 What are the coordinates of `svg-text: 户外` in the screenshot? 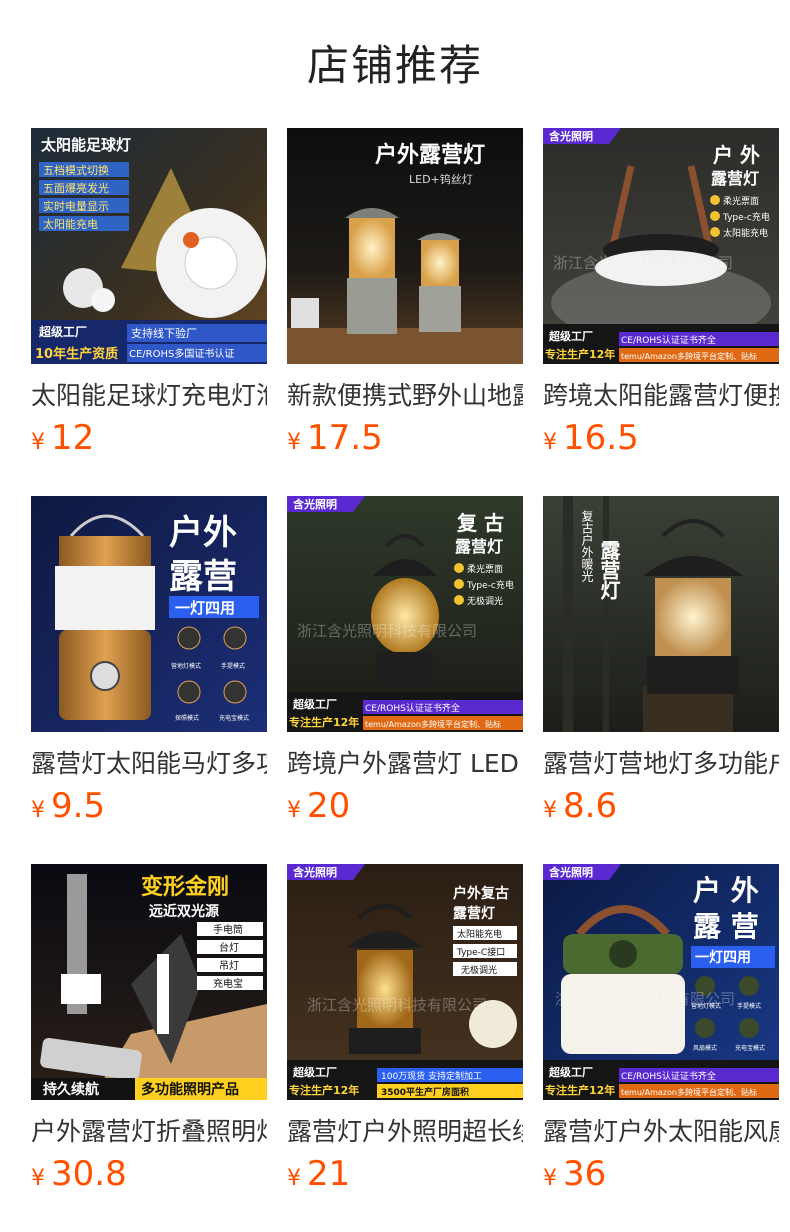 It's located at (203, 533).